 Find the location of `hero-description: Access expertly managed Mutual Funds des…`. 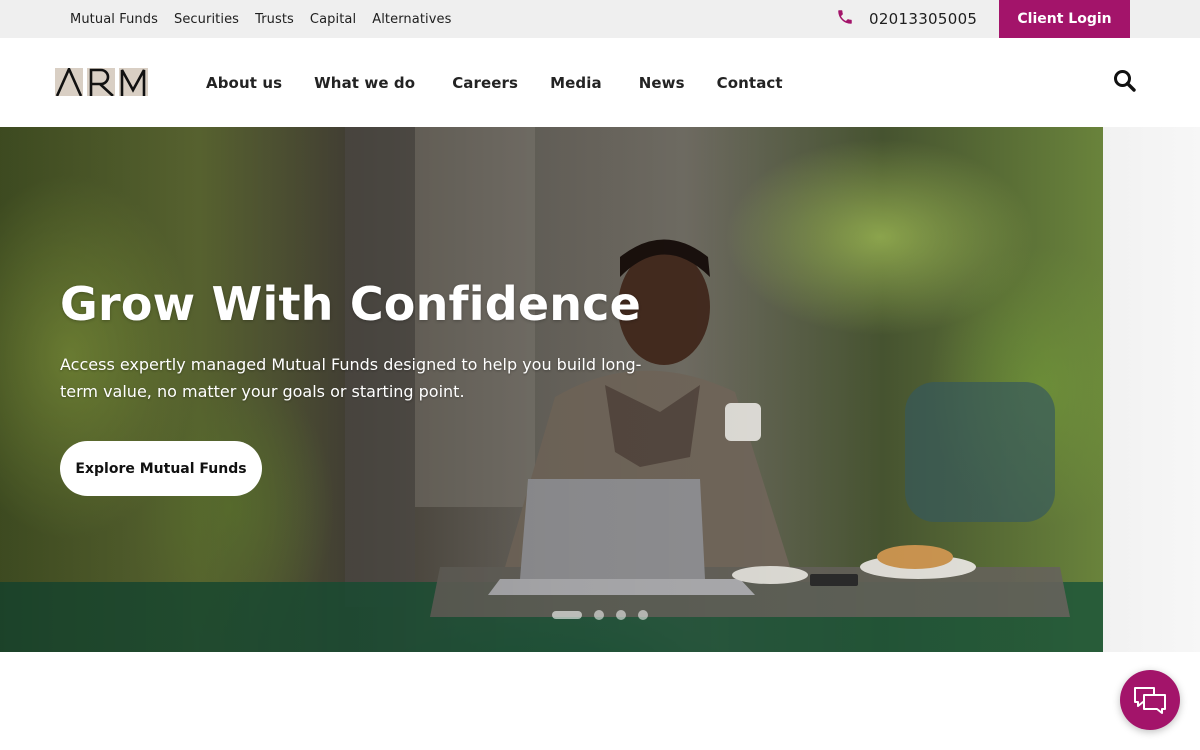

hero-description: Access expertly managed Mutual Funds des… is located at coordinates (351, 378).